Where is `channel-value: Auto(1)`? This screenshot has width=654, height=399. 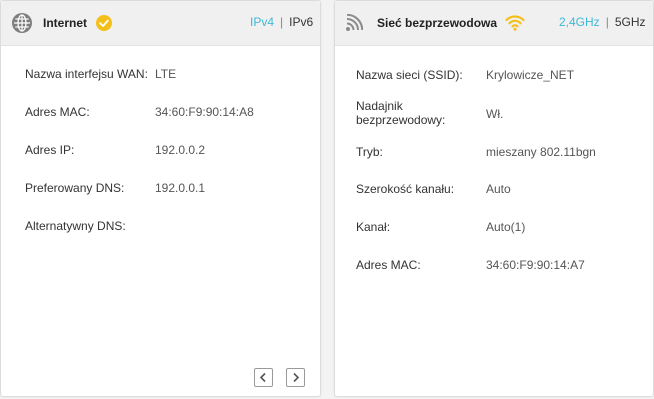 channel-value: Auto(1) is located at coordinates (506, 227).